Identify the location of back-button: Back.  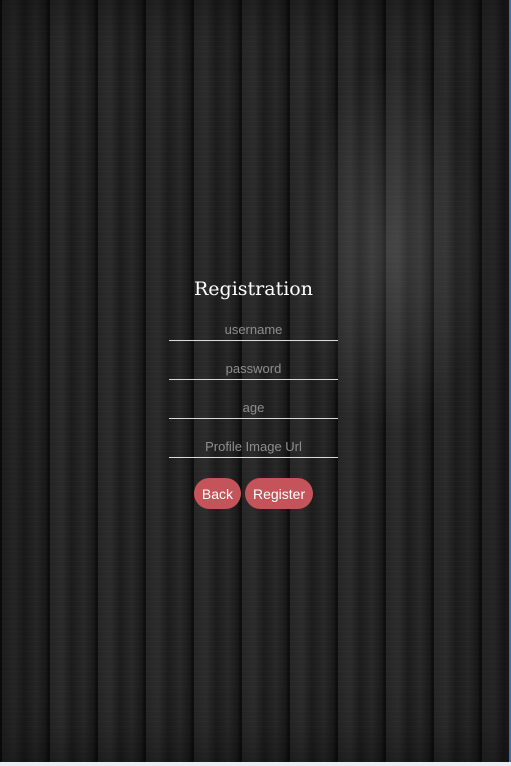
(217, 493).